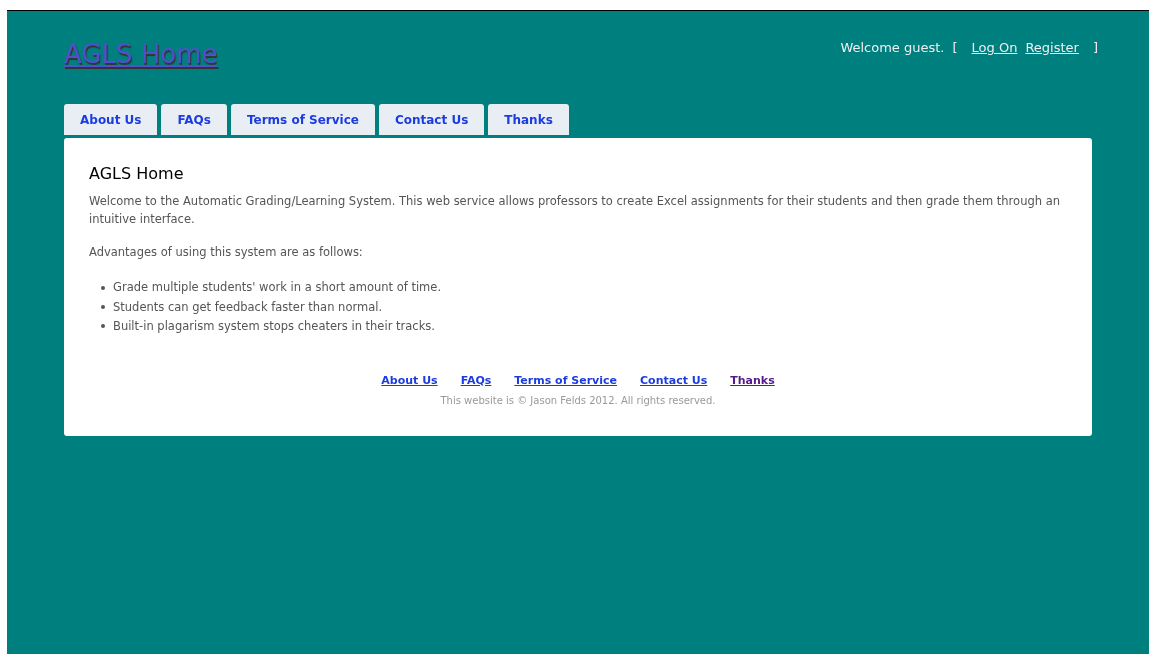 This screenshot has width=1149, height=654. I want to click on advantage-item: Grade multiple students' work in a short amount of time., so click(277, 288).